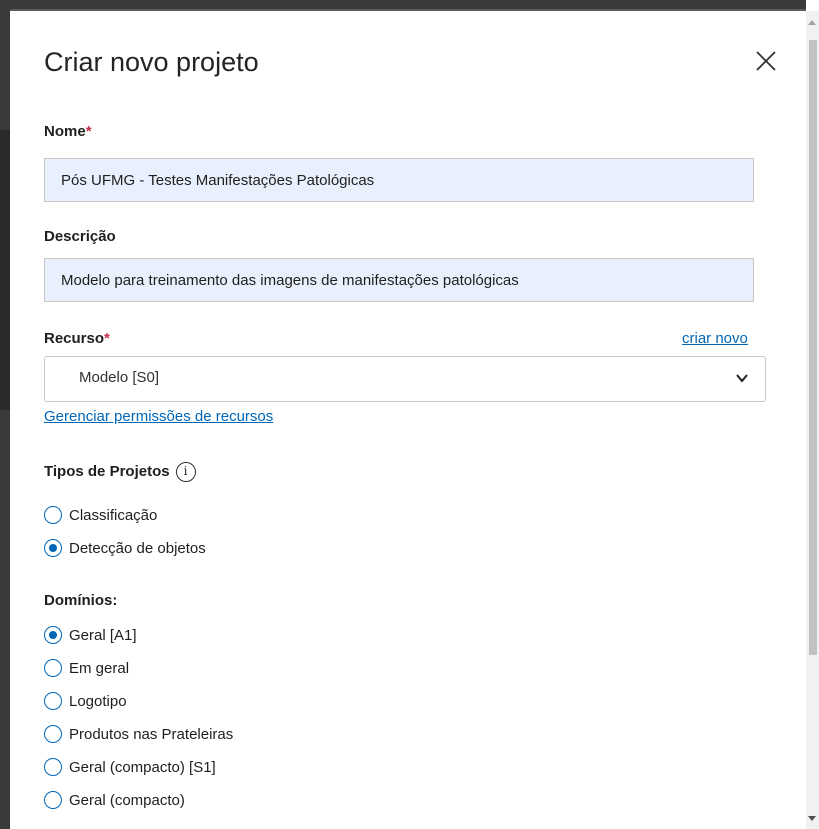 The image size is (819, 829). I want to click on radio-geral-a1: Geral [A1], so click(90, 635).